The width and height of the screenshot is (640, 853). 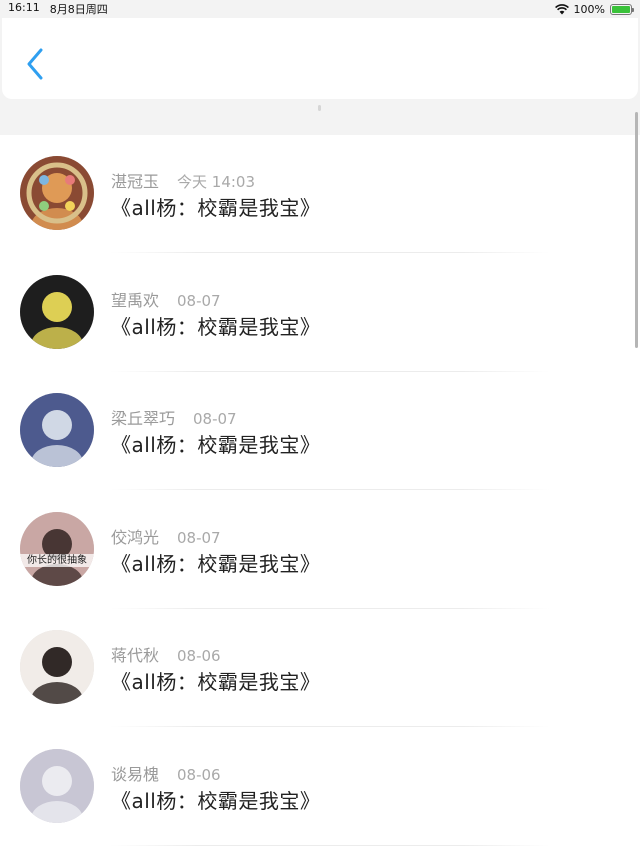 What do you see at coordinates (24, 7) in the screenshot?
I see `status-time: 16:11` at bounding box center [24, 7].